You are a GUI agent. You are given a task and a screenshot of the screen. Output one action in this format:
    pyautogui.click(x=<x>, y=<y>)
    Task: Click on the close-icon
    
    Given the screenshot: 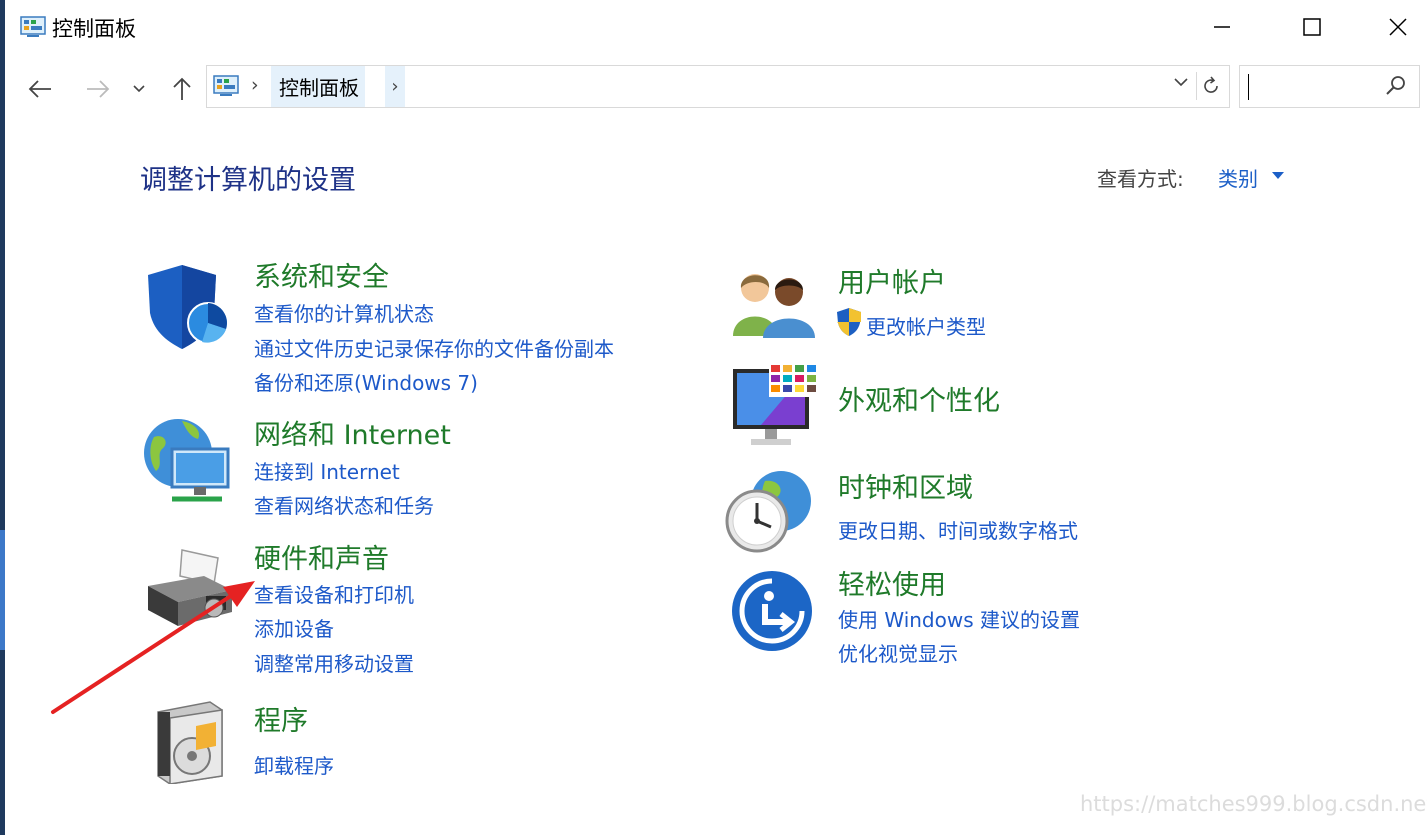 What is the action you would take?
    pyautogui.click(x=1398, y=27)
    